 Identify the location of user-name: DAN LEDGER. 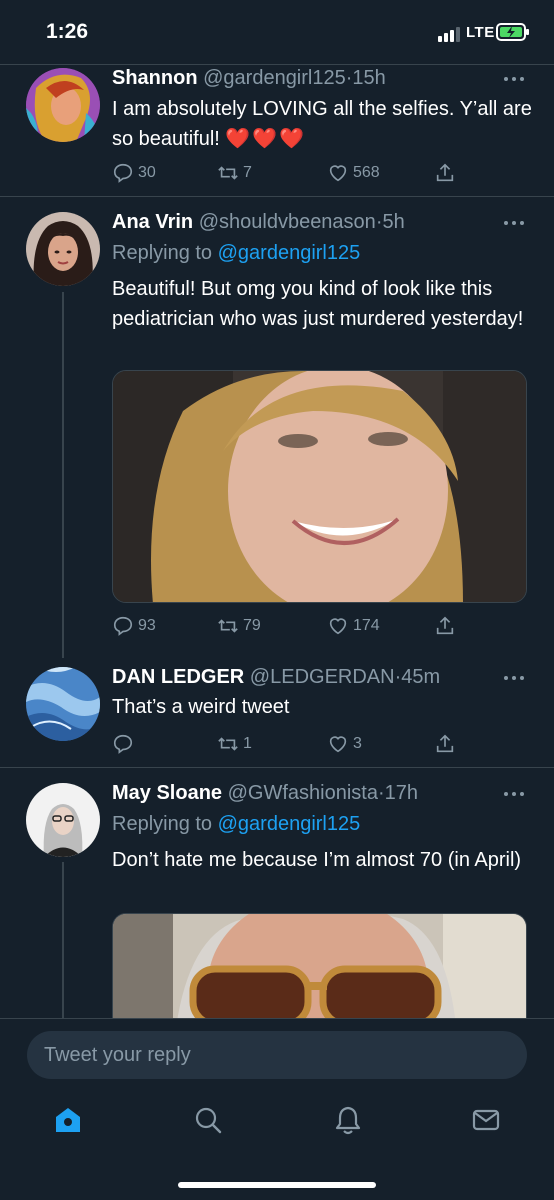
(178, 677).